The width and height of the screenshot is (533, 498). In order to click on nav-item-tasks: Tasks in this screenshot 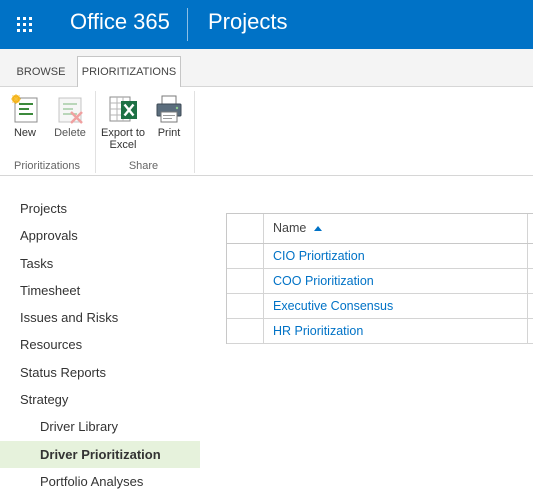, I will do `click(100, 264)`.